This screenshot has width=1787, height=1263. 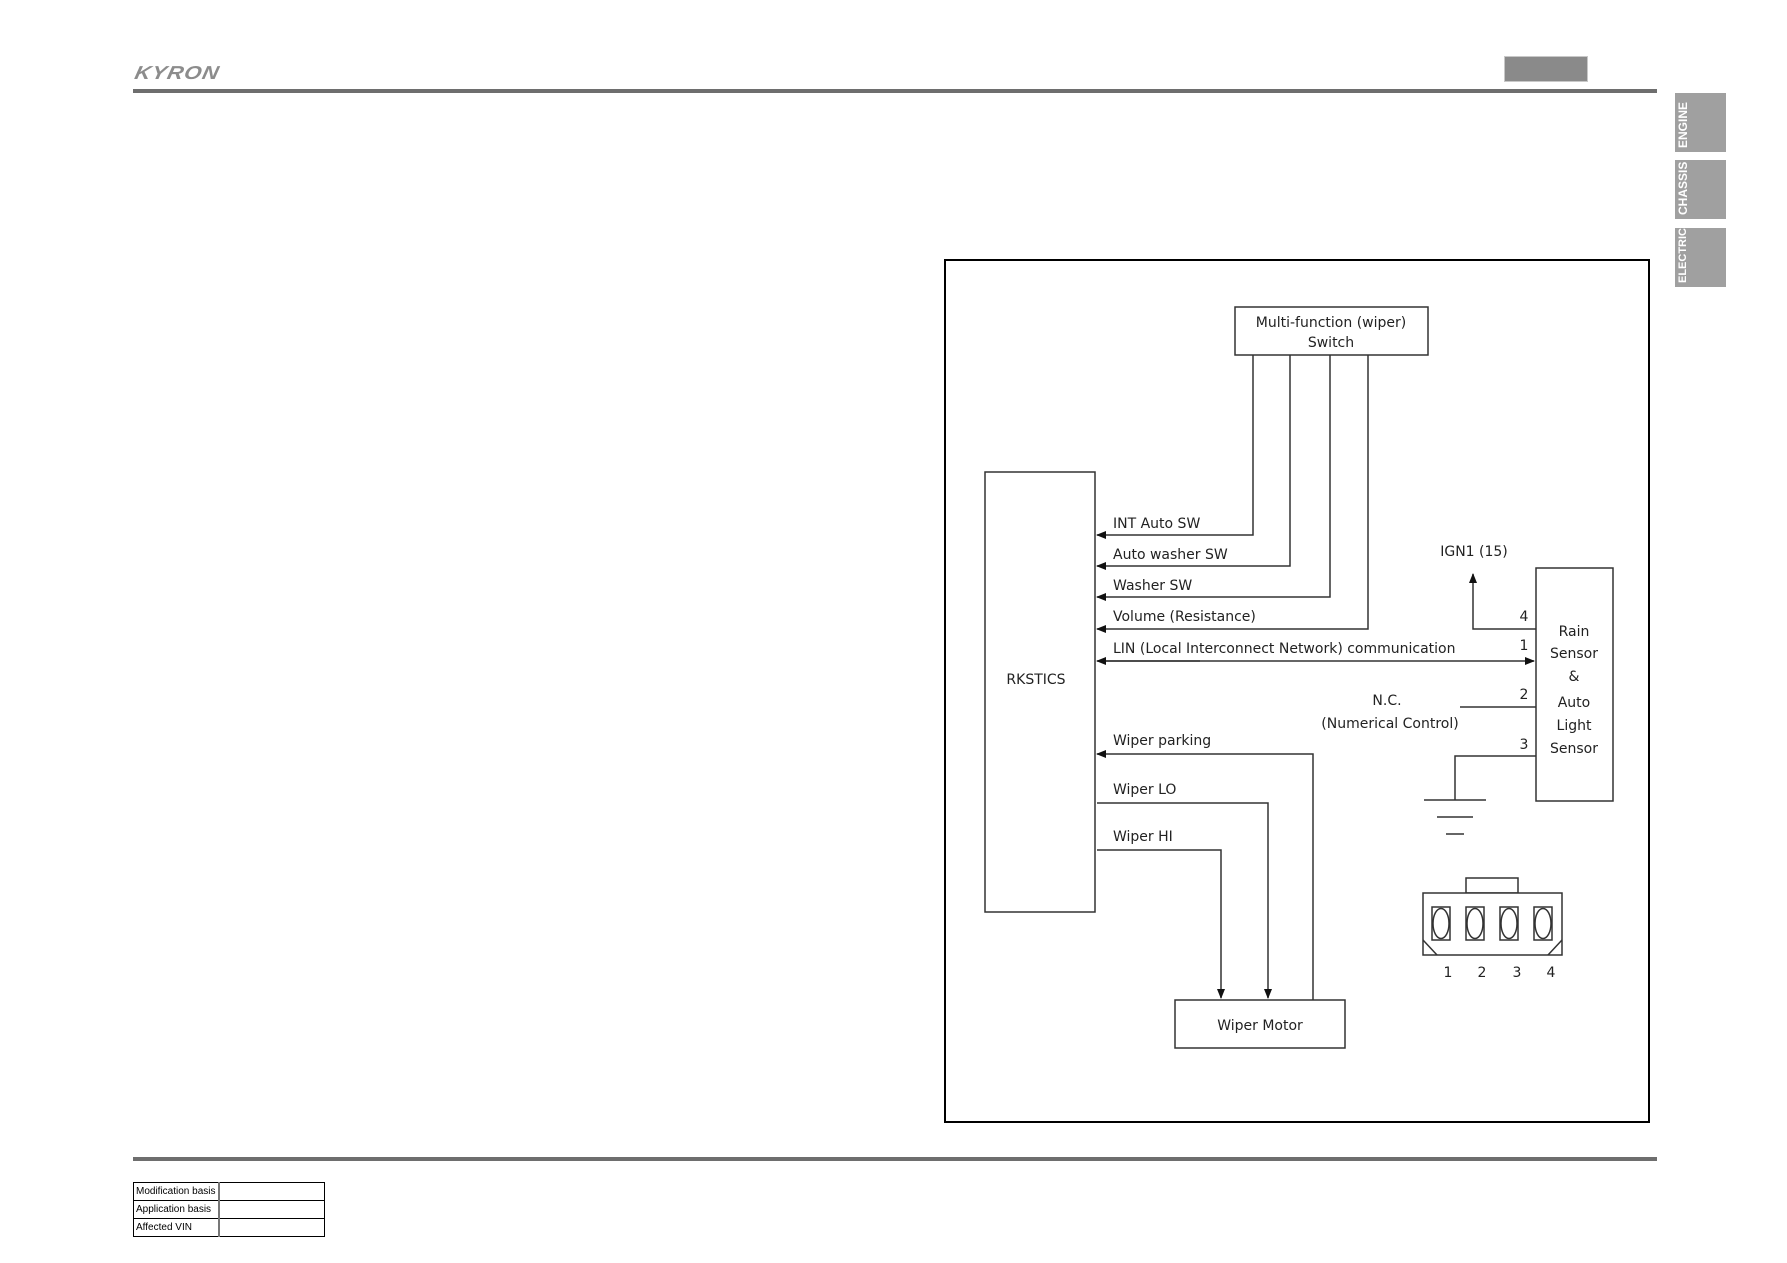 What do you see at coordinates (1574, 726) in the screenshot?
I see `sensor-label-line: Light` at bounding box center [1574, 726].